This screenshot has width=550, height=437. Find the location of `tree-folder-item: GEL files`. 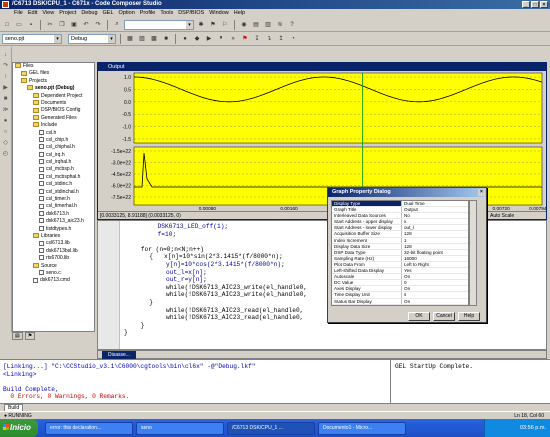

tree-folder-item: GEL files is located at coordinates (53, 73).